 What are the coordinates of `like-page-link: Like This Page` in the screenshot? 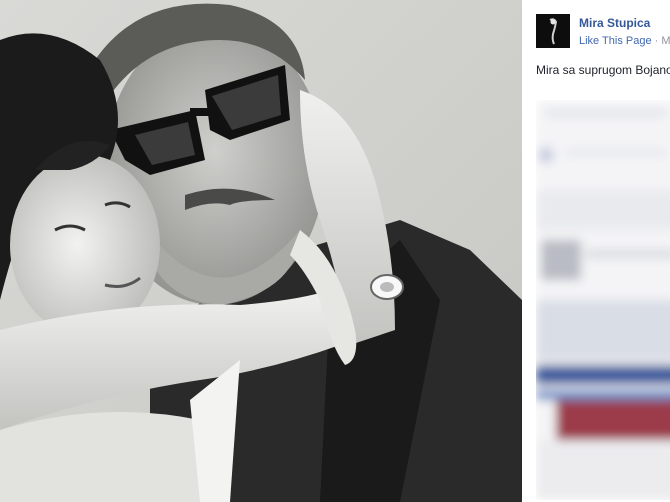 It's located at (615, 41).